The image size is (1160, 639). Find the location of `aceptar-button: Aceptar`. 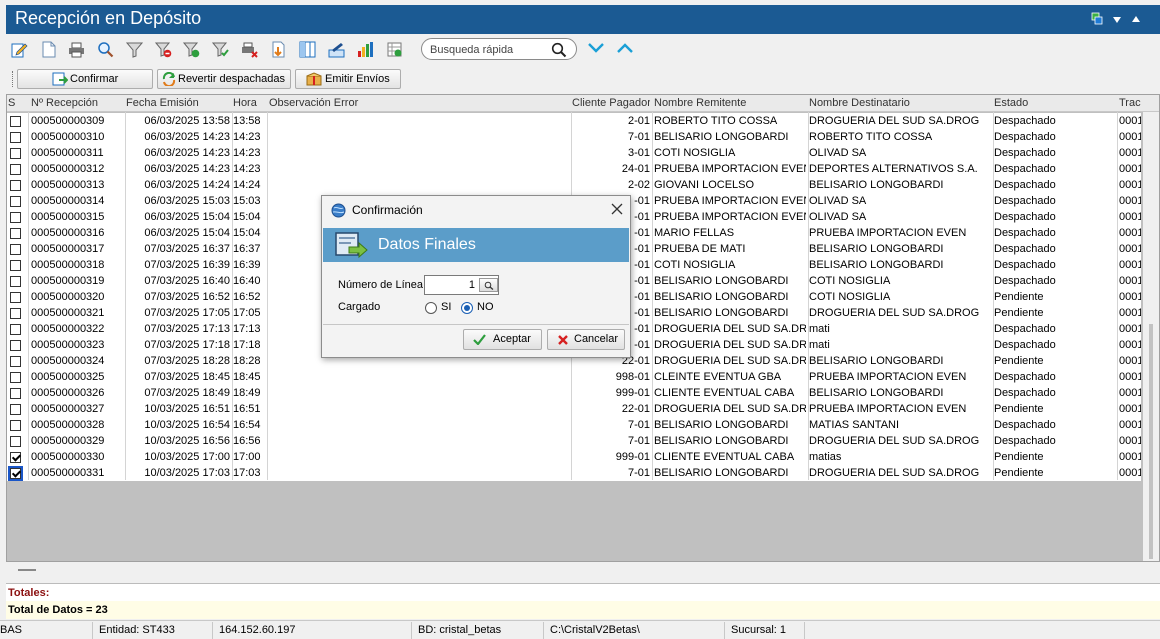

aceptar-button: Aceptar is located at coordinates (502, 339).